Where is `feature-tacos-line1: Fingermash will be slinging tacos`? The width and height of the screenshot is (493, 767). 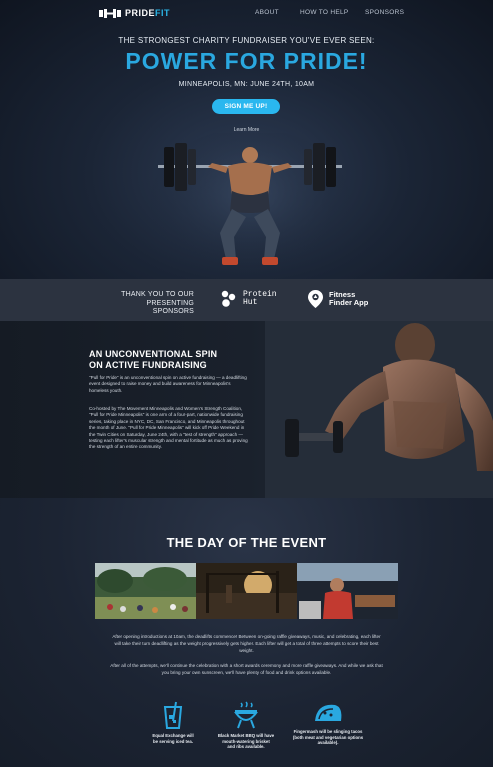 feature-tacos-line1: Fingermash will be slinging tacos is located at coordinates (328, 731).